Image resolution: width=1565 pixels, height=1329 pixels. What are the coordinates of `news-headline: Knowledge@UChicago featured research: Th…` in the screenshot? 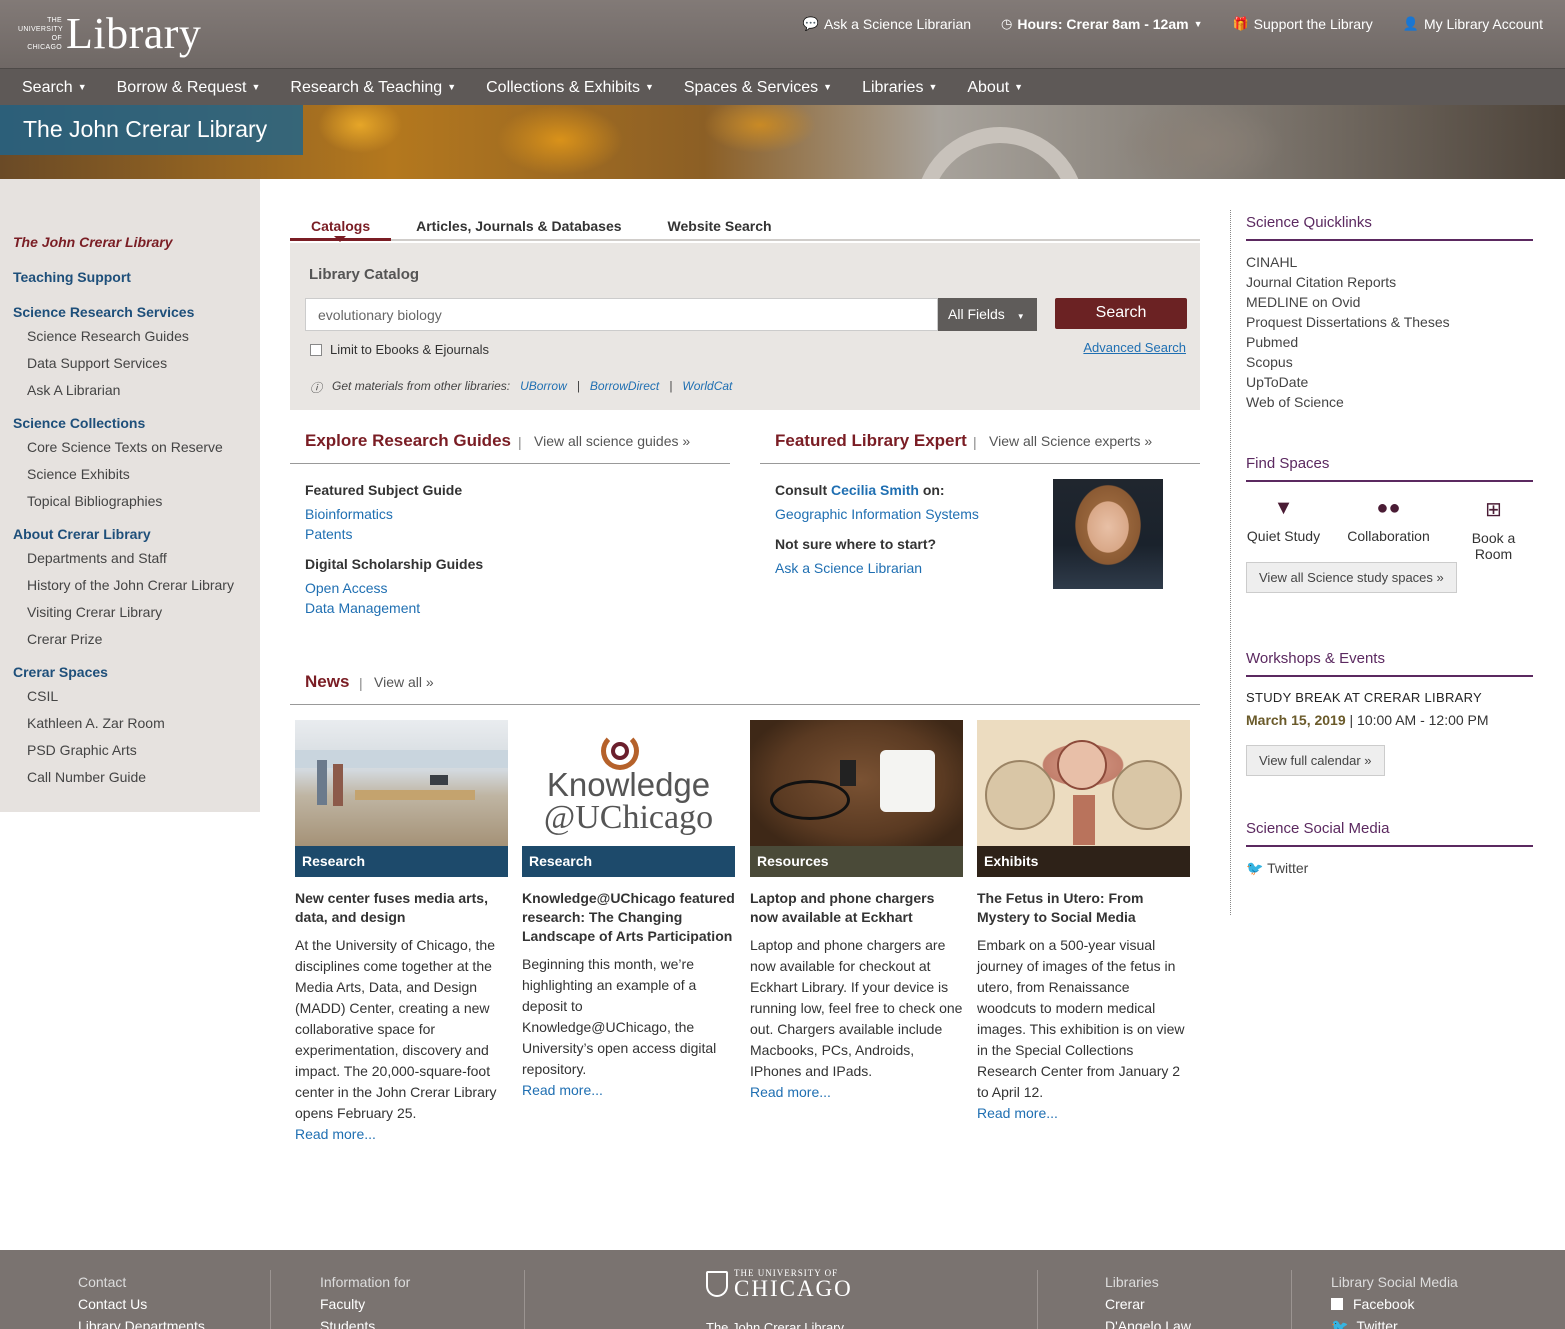 It's located at (628, 917).